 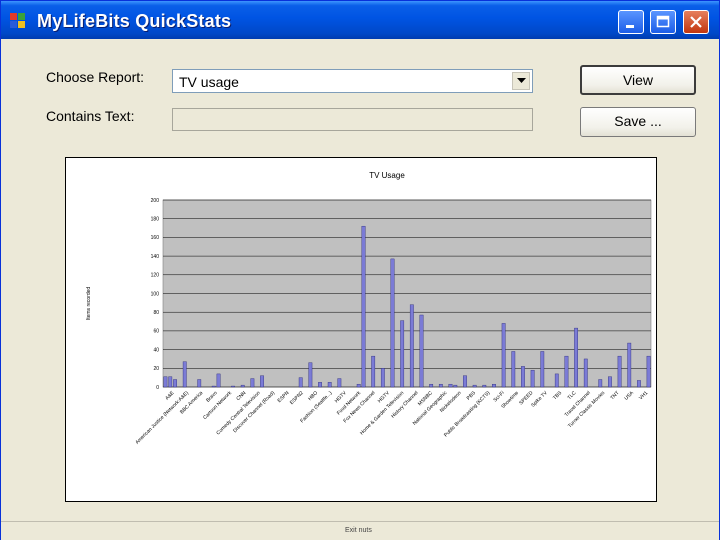 I want to click on choose-report-label: Choose Report:, so click(x=95, y=77).